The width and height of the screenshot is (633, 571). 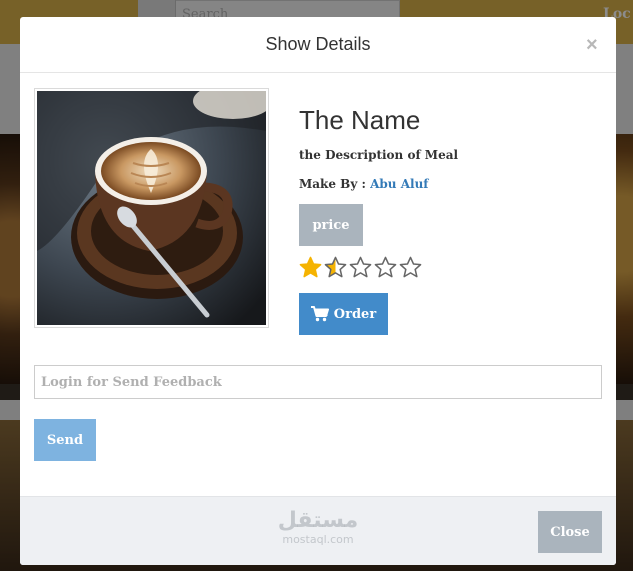 What do you see at coordinates (331, 225) in the screenshot?
I see `price-button: price` at bounding box center [331, 225].